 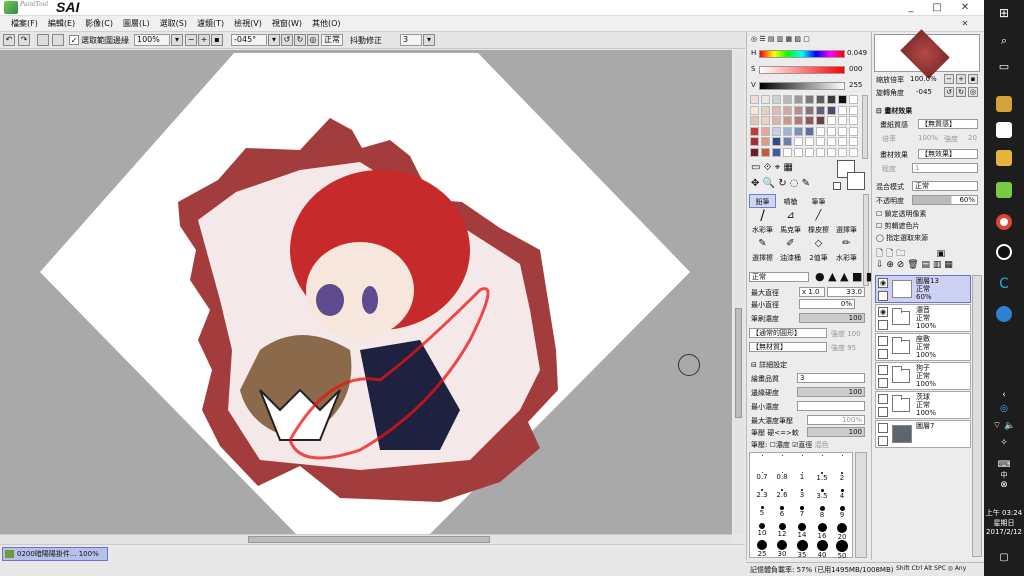 What do you see at coordinates (762, 476) in the screenshot?
I see `brush-size-preset: 0.7` at bounding box center [762, 476].